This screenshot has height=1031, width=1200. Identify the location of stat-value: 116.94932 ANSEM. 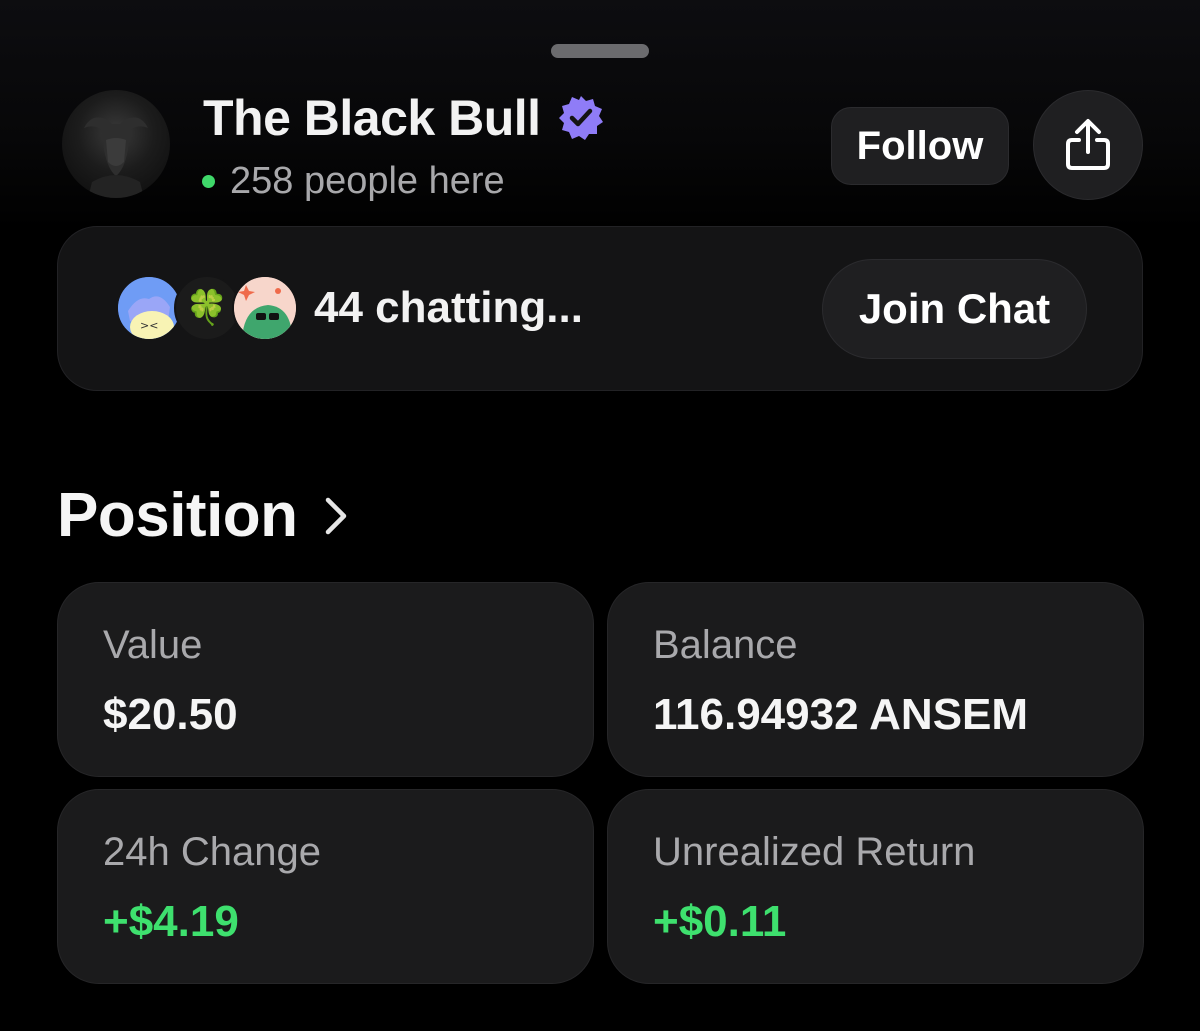
(841, 714).